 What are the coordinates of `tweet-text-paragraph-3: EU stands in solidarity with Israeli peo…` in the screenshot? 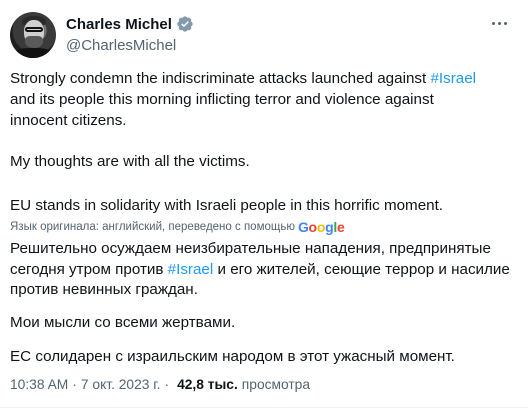 It's located at (227, 205).